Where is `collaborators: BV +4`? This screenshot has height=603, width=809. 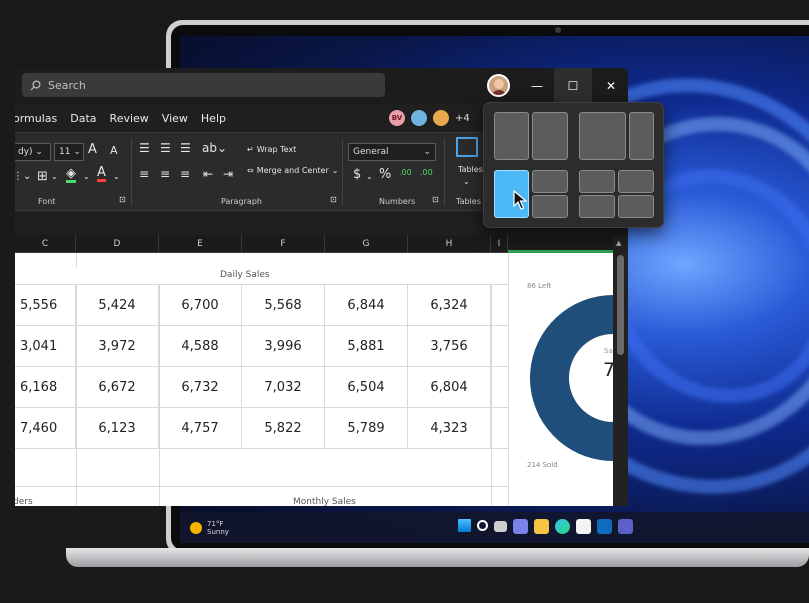
collaborators: BV +4 is located at coordinates (428, 118).